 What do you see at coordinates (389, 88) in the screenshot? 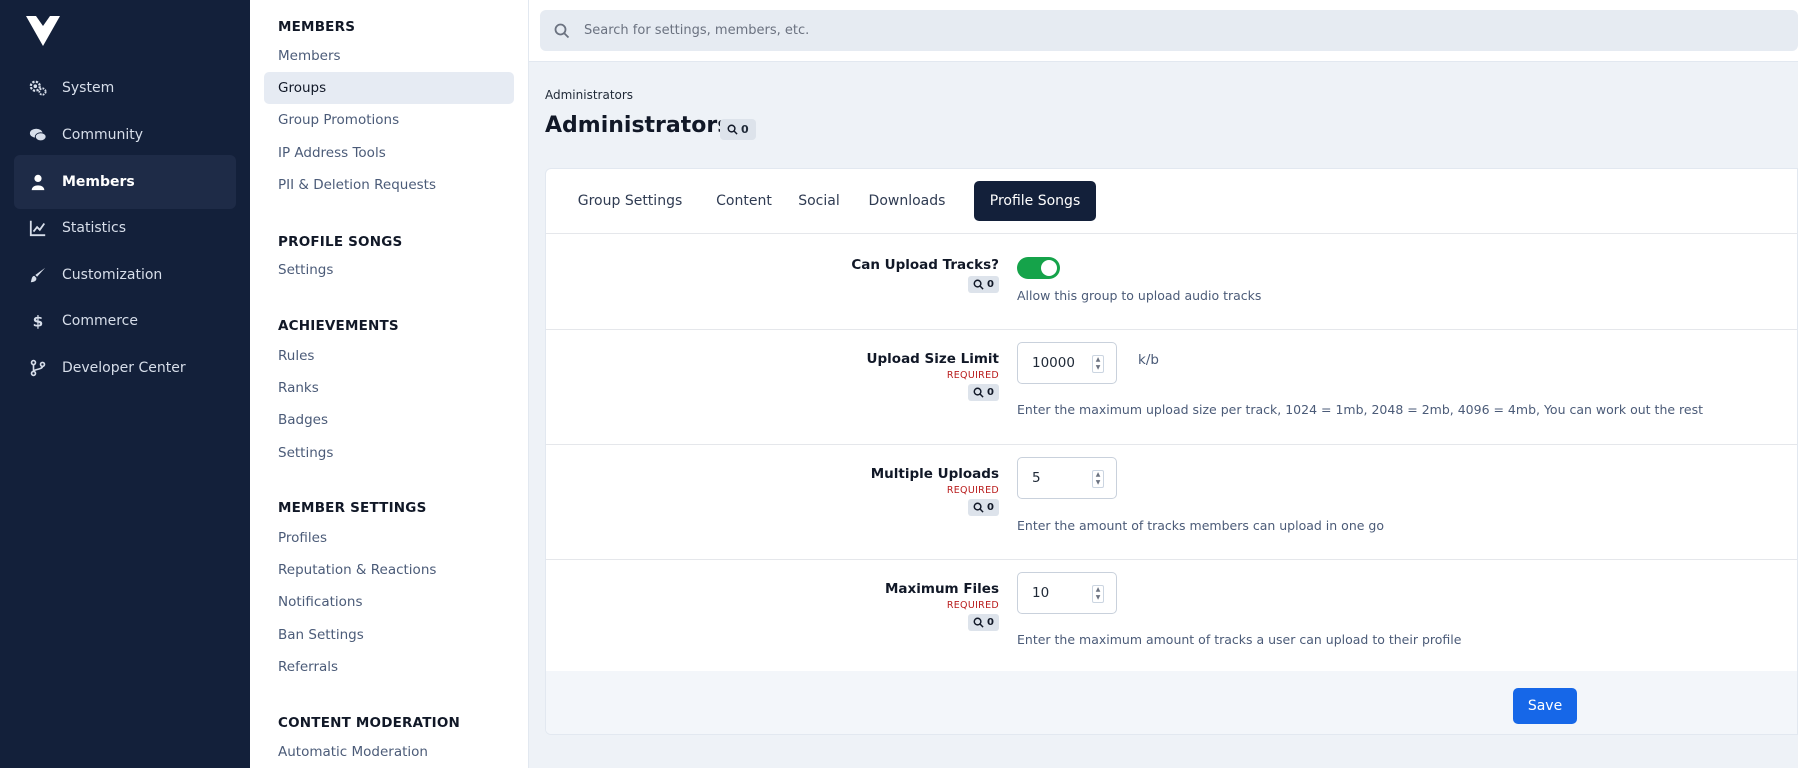
I see `submenu-item-groups: Groups` at bounding box center [389, 88].